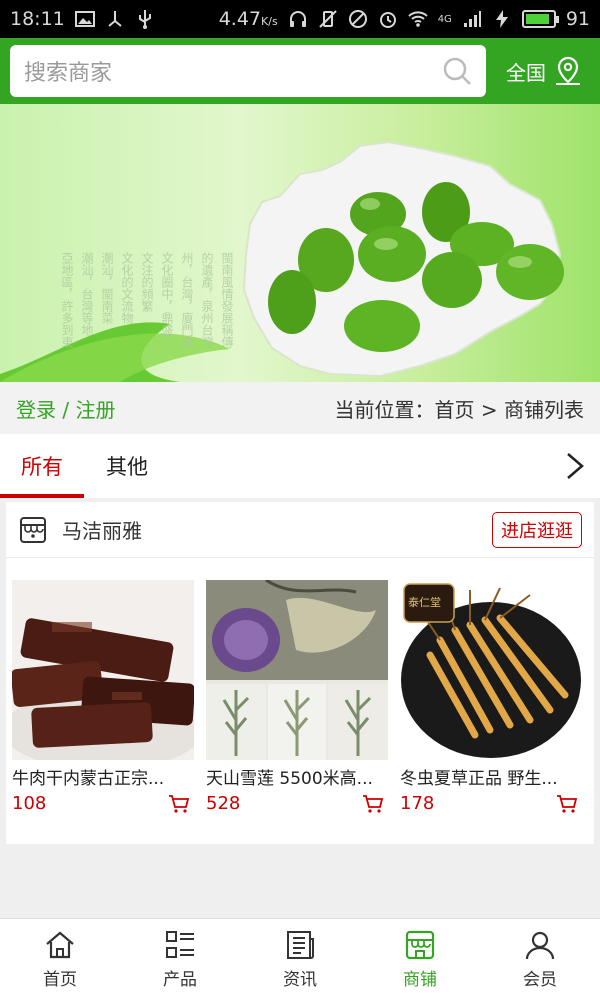 The width and height of the screenshot is (600, 1000). Describe the element at coordinates (87, 294) in the screenshot. I see `poem-line: 潮汕，台灣等地` at that location.